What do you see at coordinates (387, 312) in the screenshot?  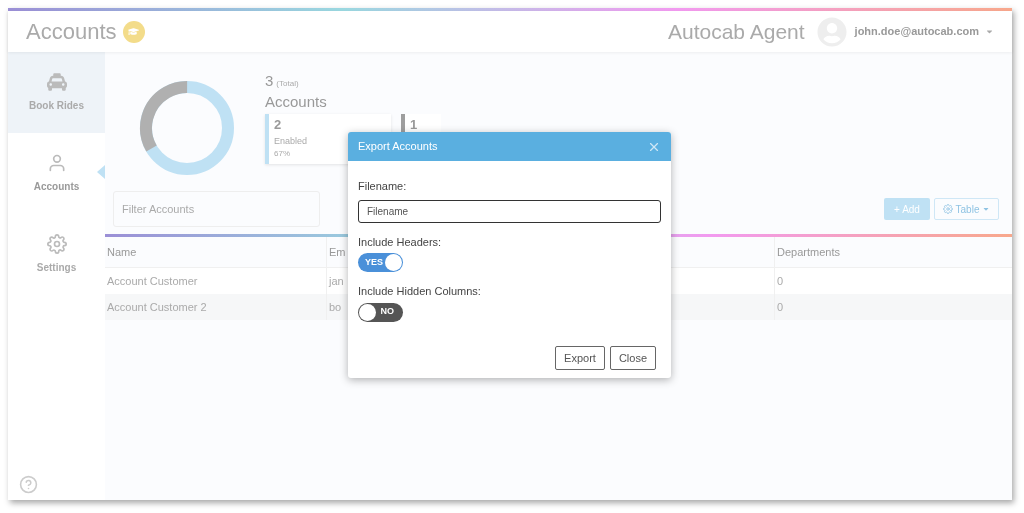 I see `toggle-text: NO` at bounding box center [387, 312].